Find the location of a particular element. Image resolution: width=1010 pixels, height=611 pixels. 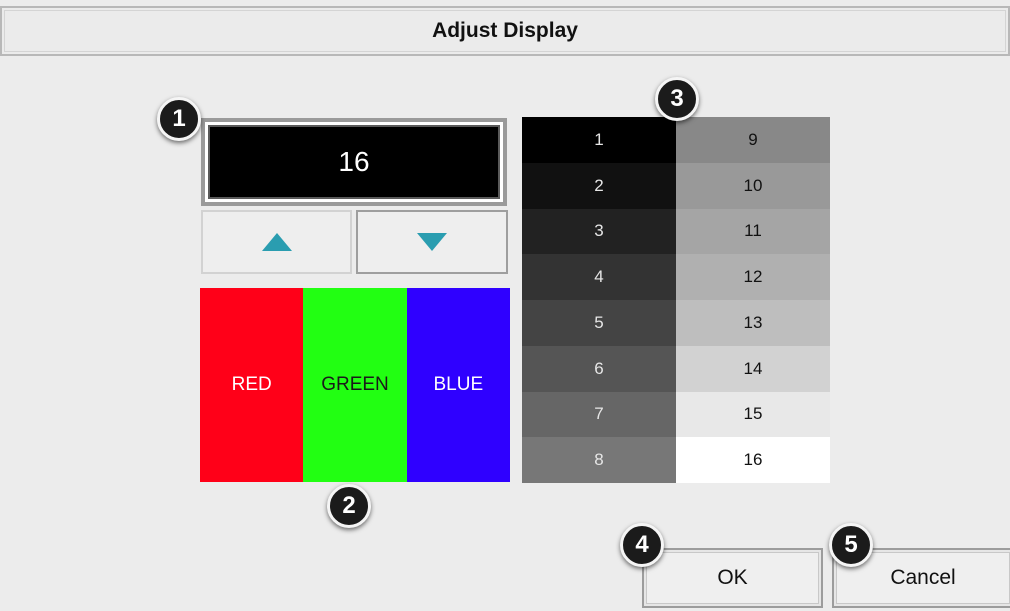

ok-button: OK is located at coordinates (732, 578).